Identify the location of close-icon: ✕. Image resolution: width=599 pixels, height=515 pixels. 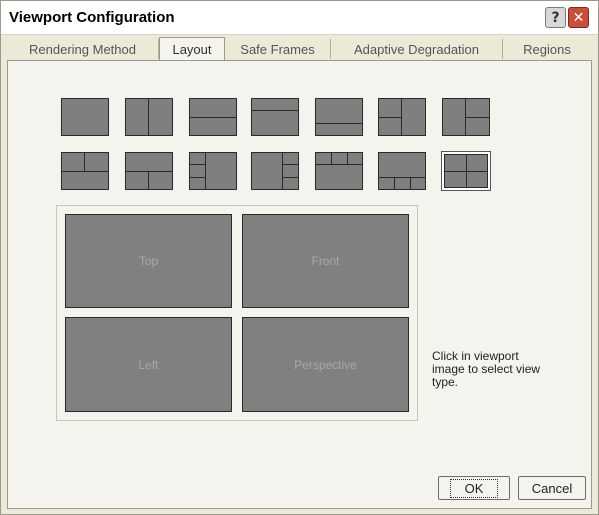
(578, 17).